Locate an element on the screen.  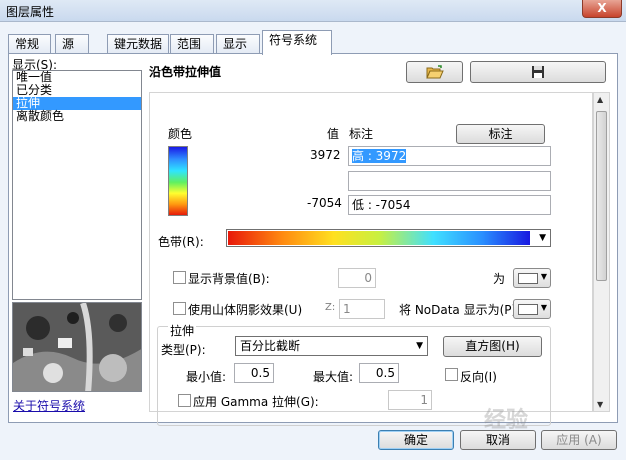
scroll-up-icon: ▲ is located at coordinates (600, 99).